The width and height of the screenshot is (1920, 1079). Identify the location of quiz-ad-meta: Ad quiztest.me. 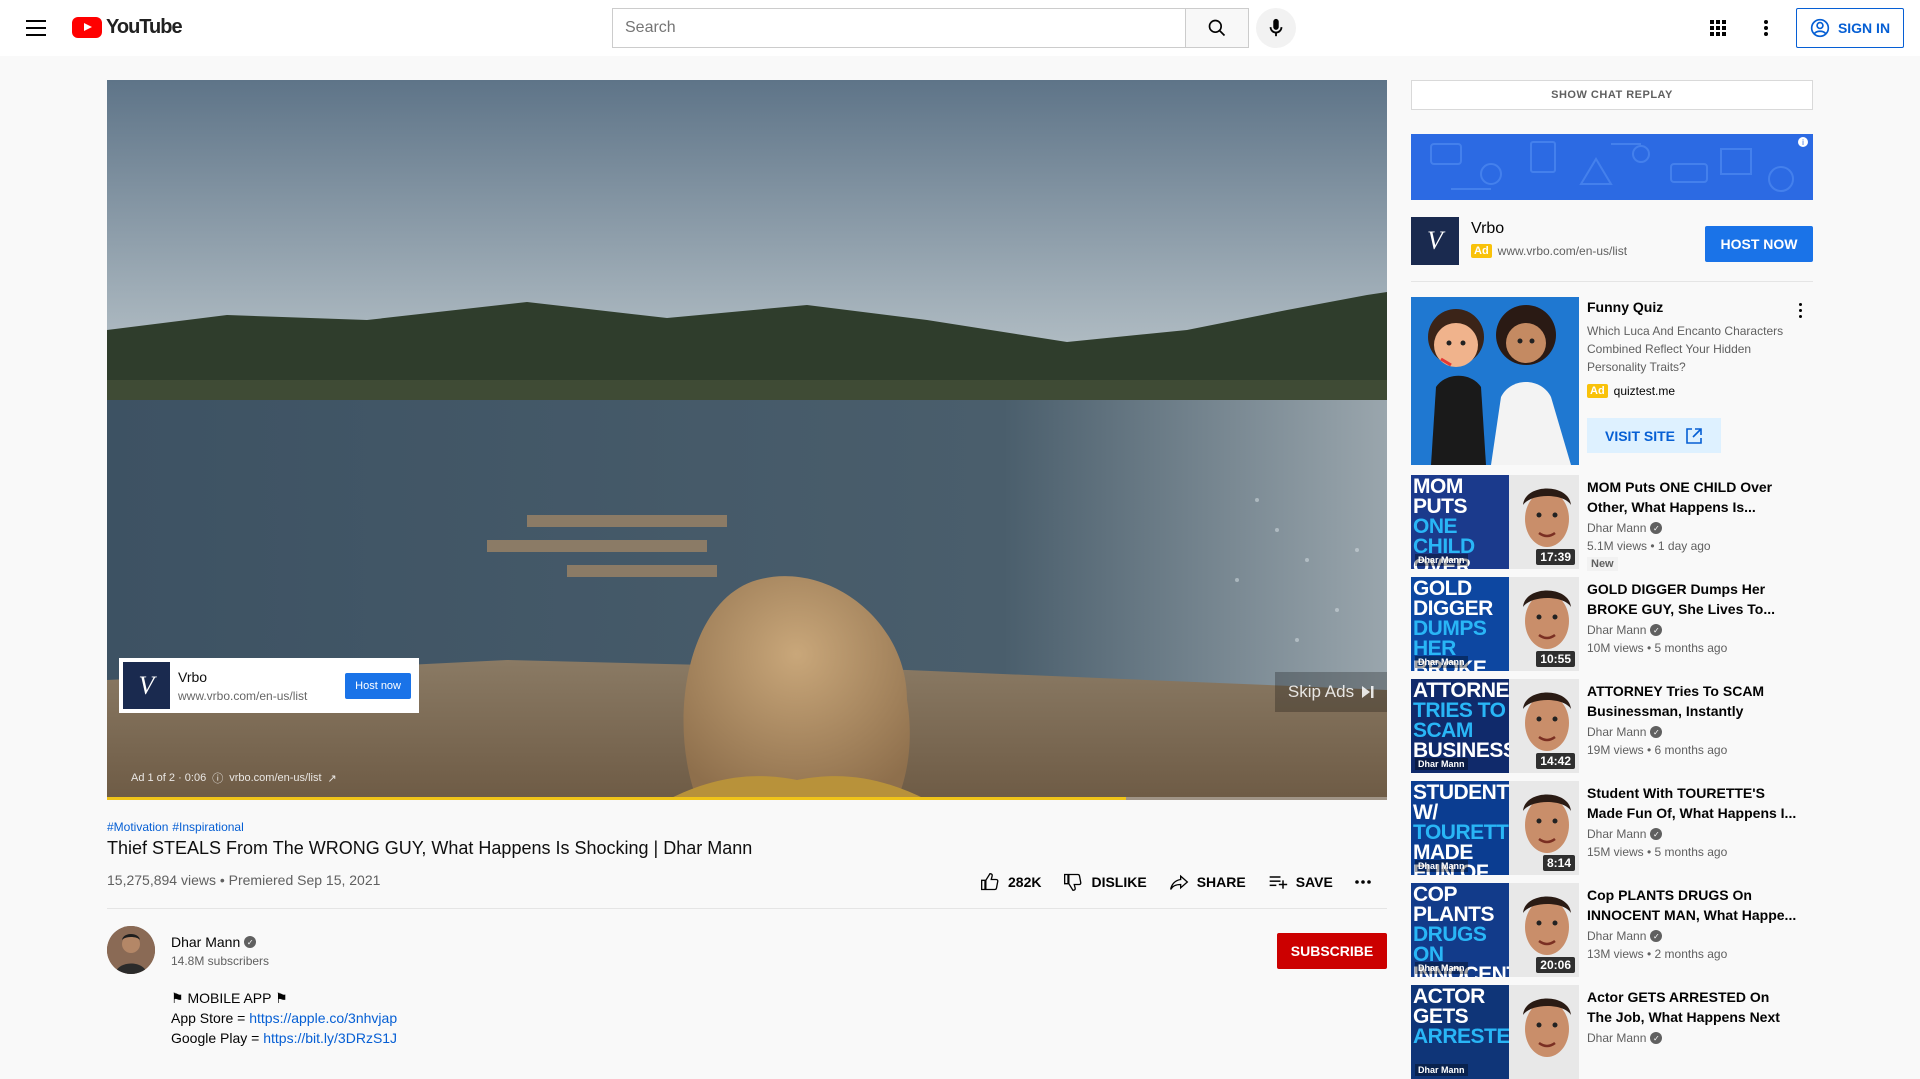
(1631, 391).